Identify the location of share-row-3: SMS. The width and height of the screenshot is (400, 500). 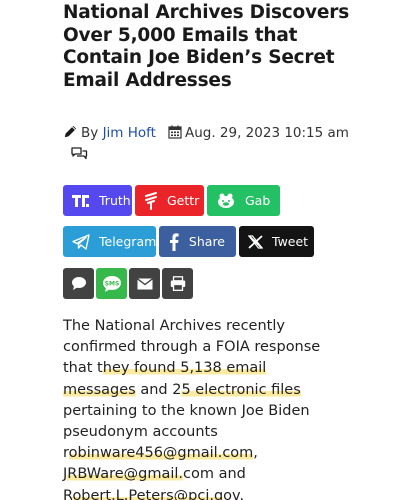
(128, 283).